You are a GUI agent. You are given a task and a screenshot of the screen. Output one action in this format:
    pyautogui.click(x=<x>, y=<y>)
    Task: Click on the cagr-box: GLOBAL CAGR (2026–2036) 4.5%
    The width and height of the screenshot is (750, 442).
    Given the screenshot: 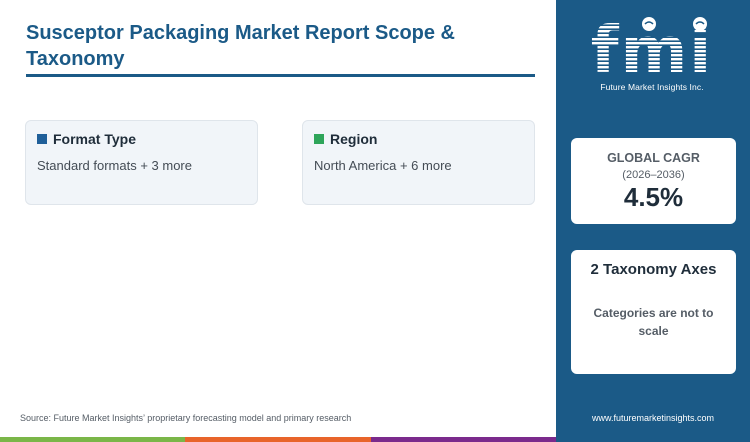 What is the action you would take?
    pyautogui.click(x=653, y=181)
    